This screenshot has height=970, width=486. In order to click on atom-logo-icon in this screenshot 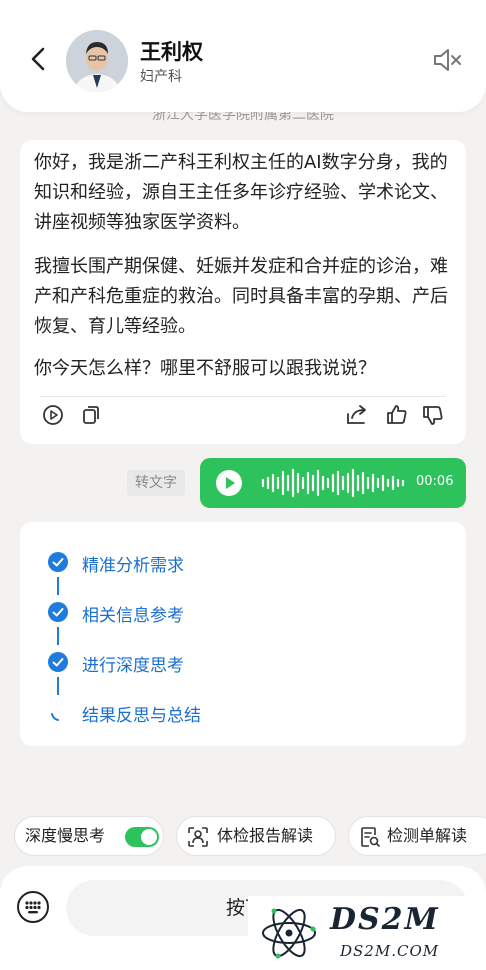, I will do `click(289, 933)`.